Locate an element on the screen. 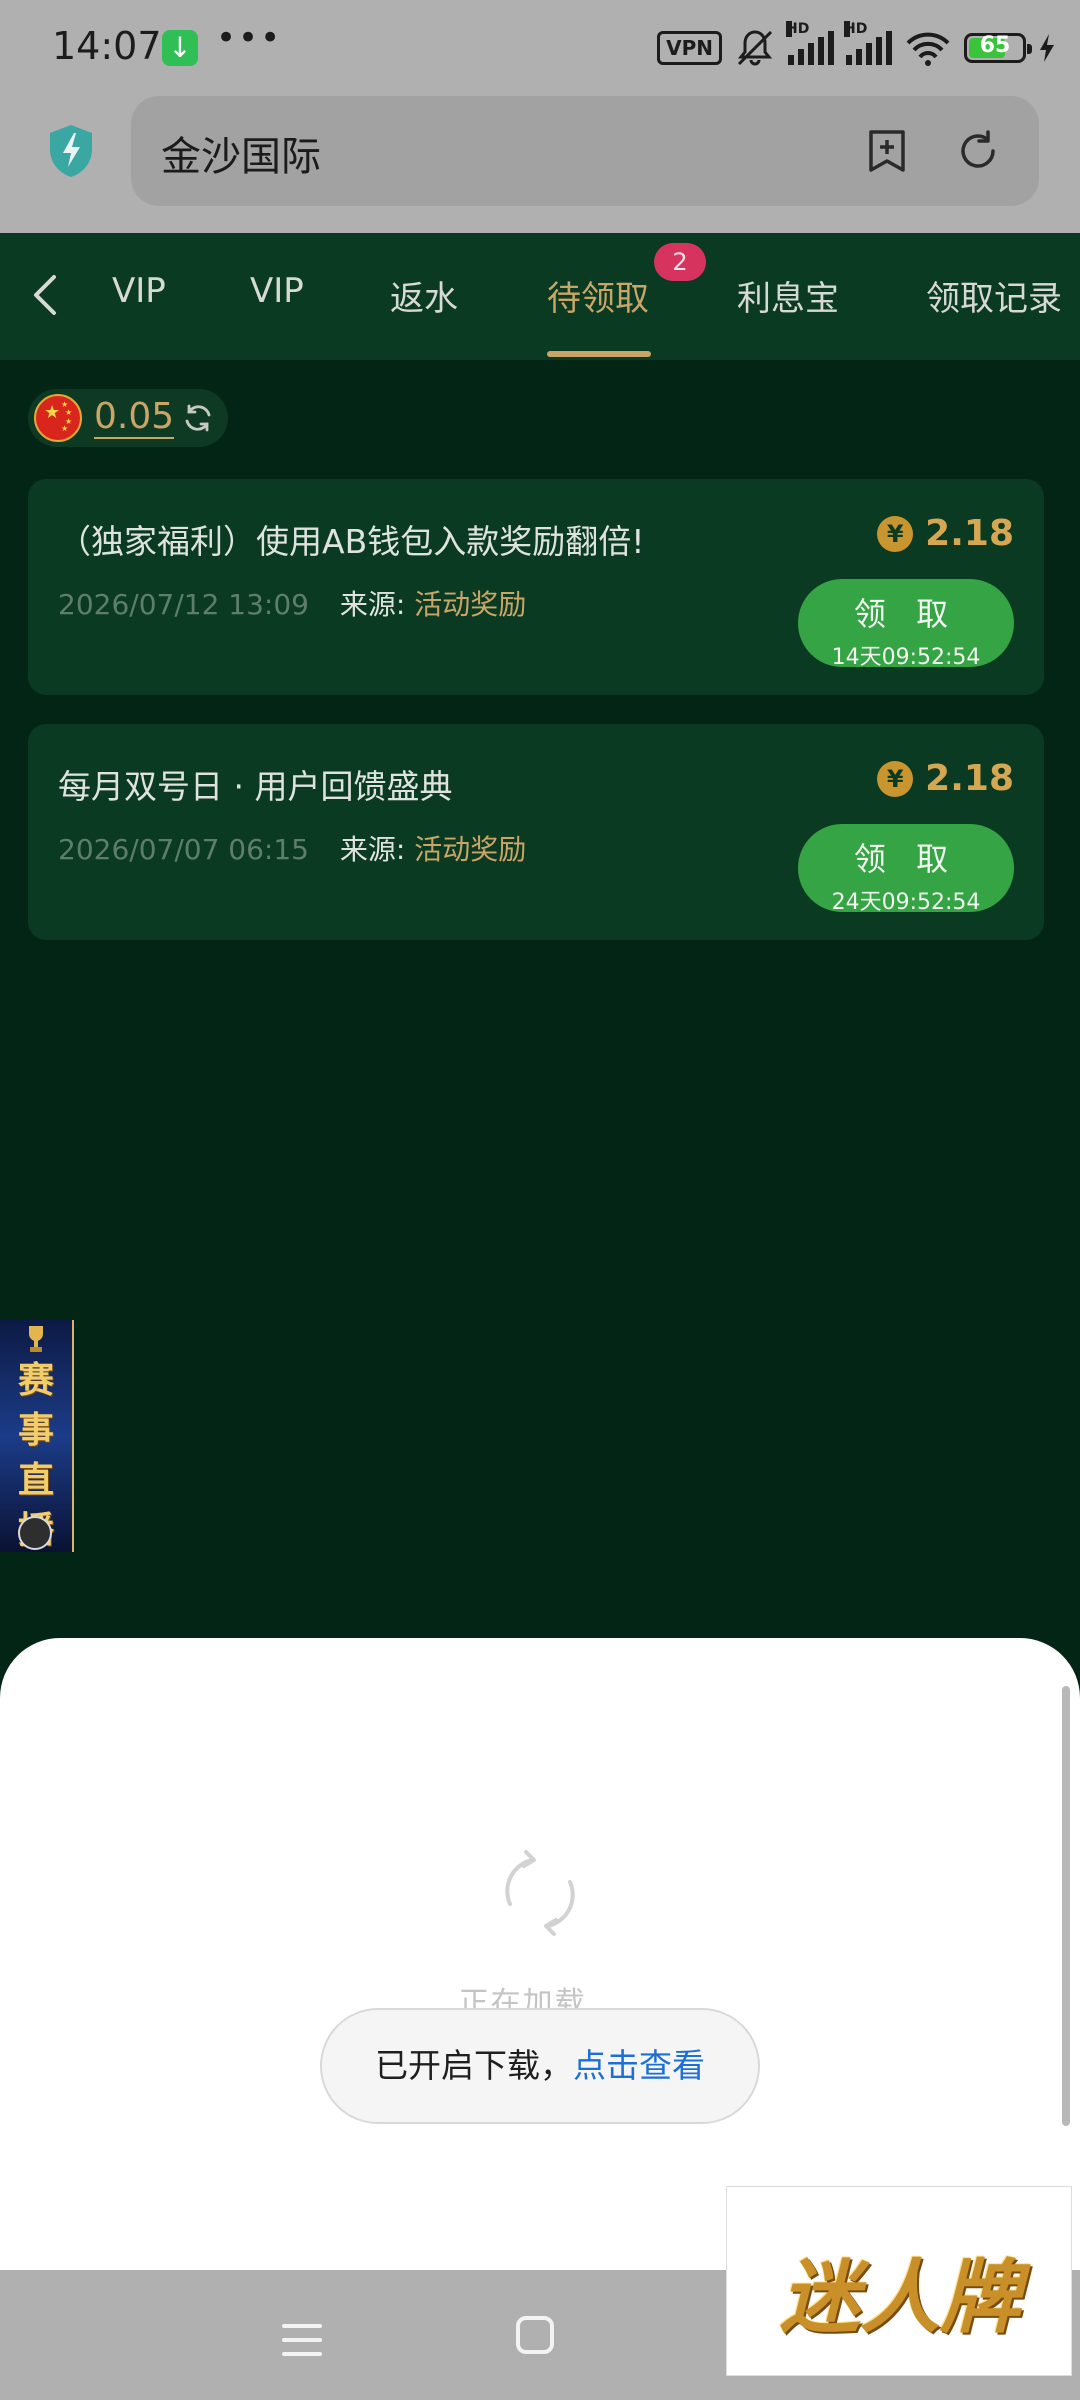  loading-spinner-icon is located at coordinates (540, 1893).